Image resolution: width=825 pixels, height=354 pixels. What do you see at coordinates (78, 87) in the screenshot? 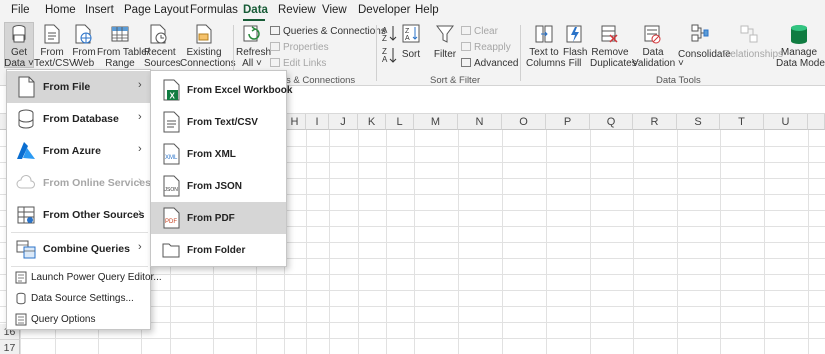
I see `menu-item-from-file: From File ›` at bounding box center [78, 87].